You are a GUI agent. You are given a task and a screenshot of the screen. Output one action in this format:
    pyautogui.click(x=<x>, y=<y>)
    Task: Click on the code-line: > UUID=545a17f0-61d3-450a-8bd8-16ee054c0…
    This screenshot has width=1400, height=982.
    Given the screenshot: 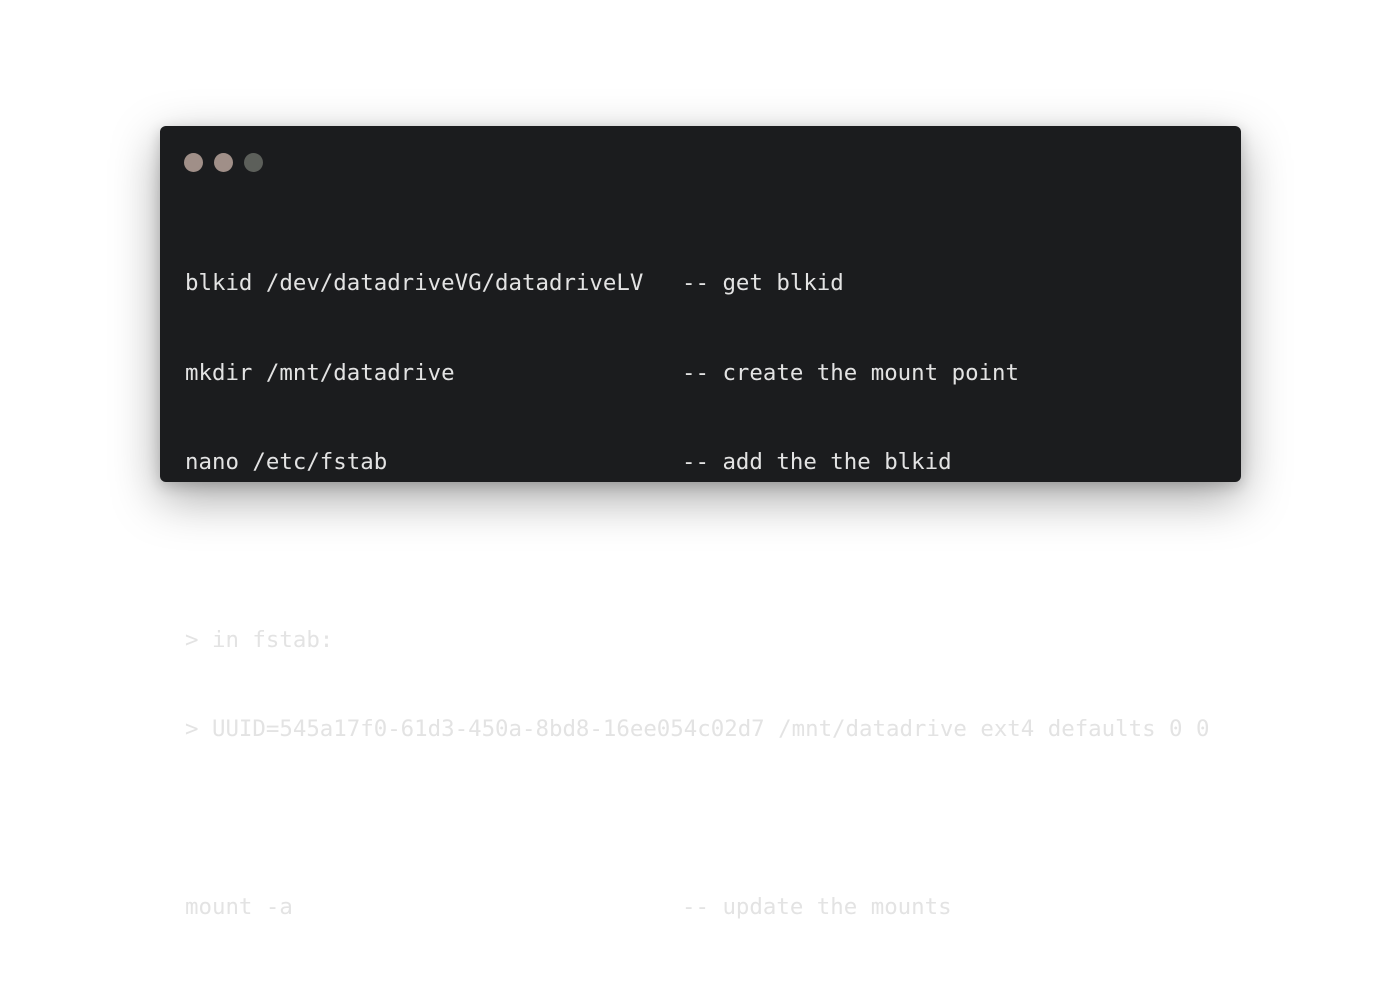 What is the action you would take?
    pyautogui.click(x=697, y=730)
    